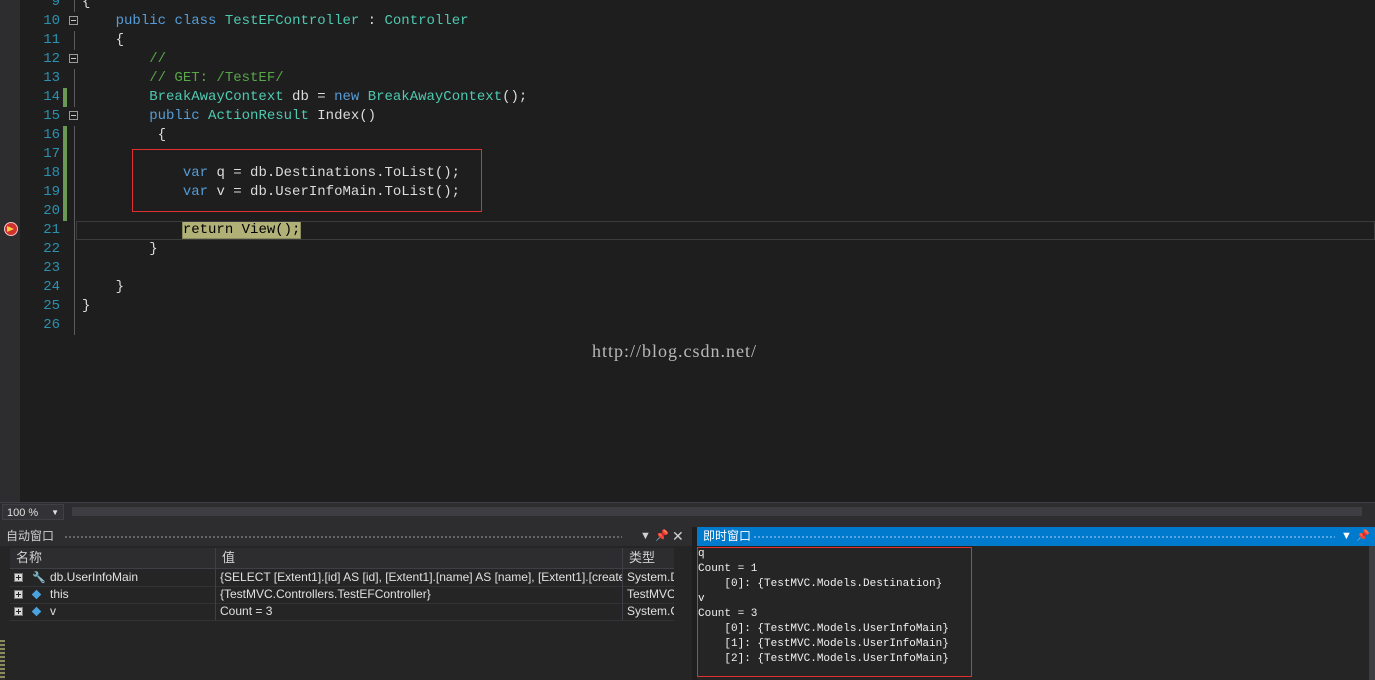  I want to click on code-token: :, so click(372, 21).